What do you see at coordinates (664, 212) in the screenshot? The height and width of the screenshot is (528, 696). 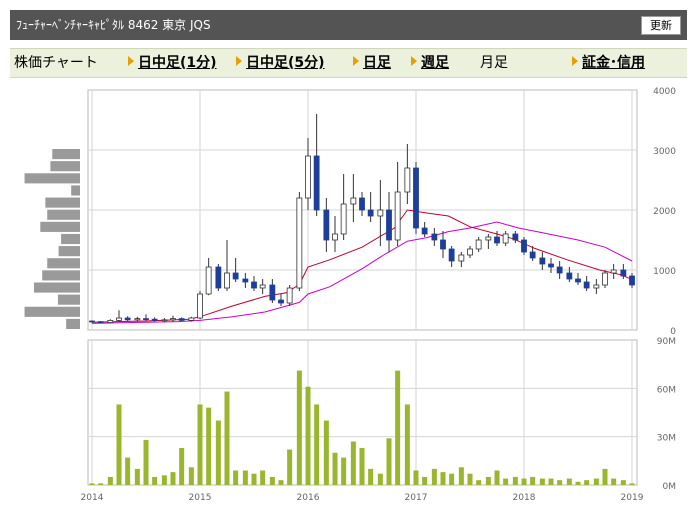 I see `price-y-tick-label: 2000` at bounding box center [664, 212].